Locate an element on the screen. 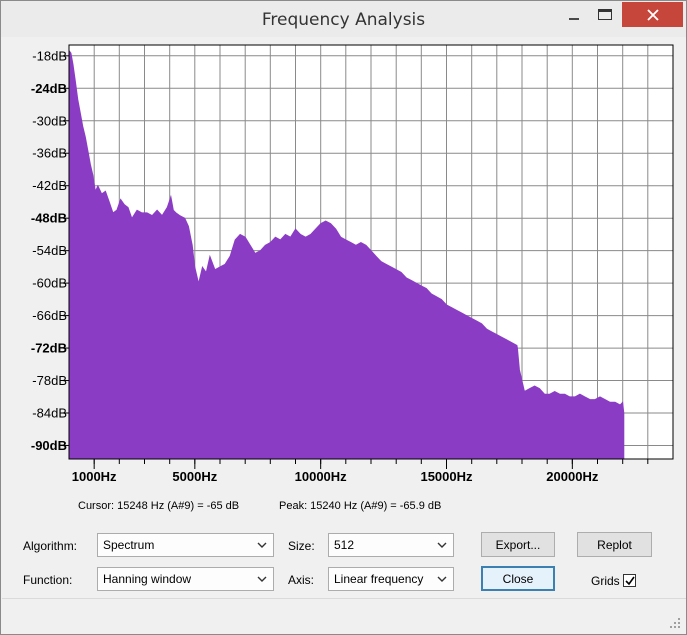 This screenshot has width=687, height=635. checkmark-icon is located at coordinates (630, 581).